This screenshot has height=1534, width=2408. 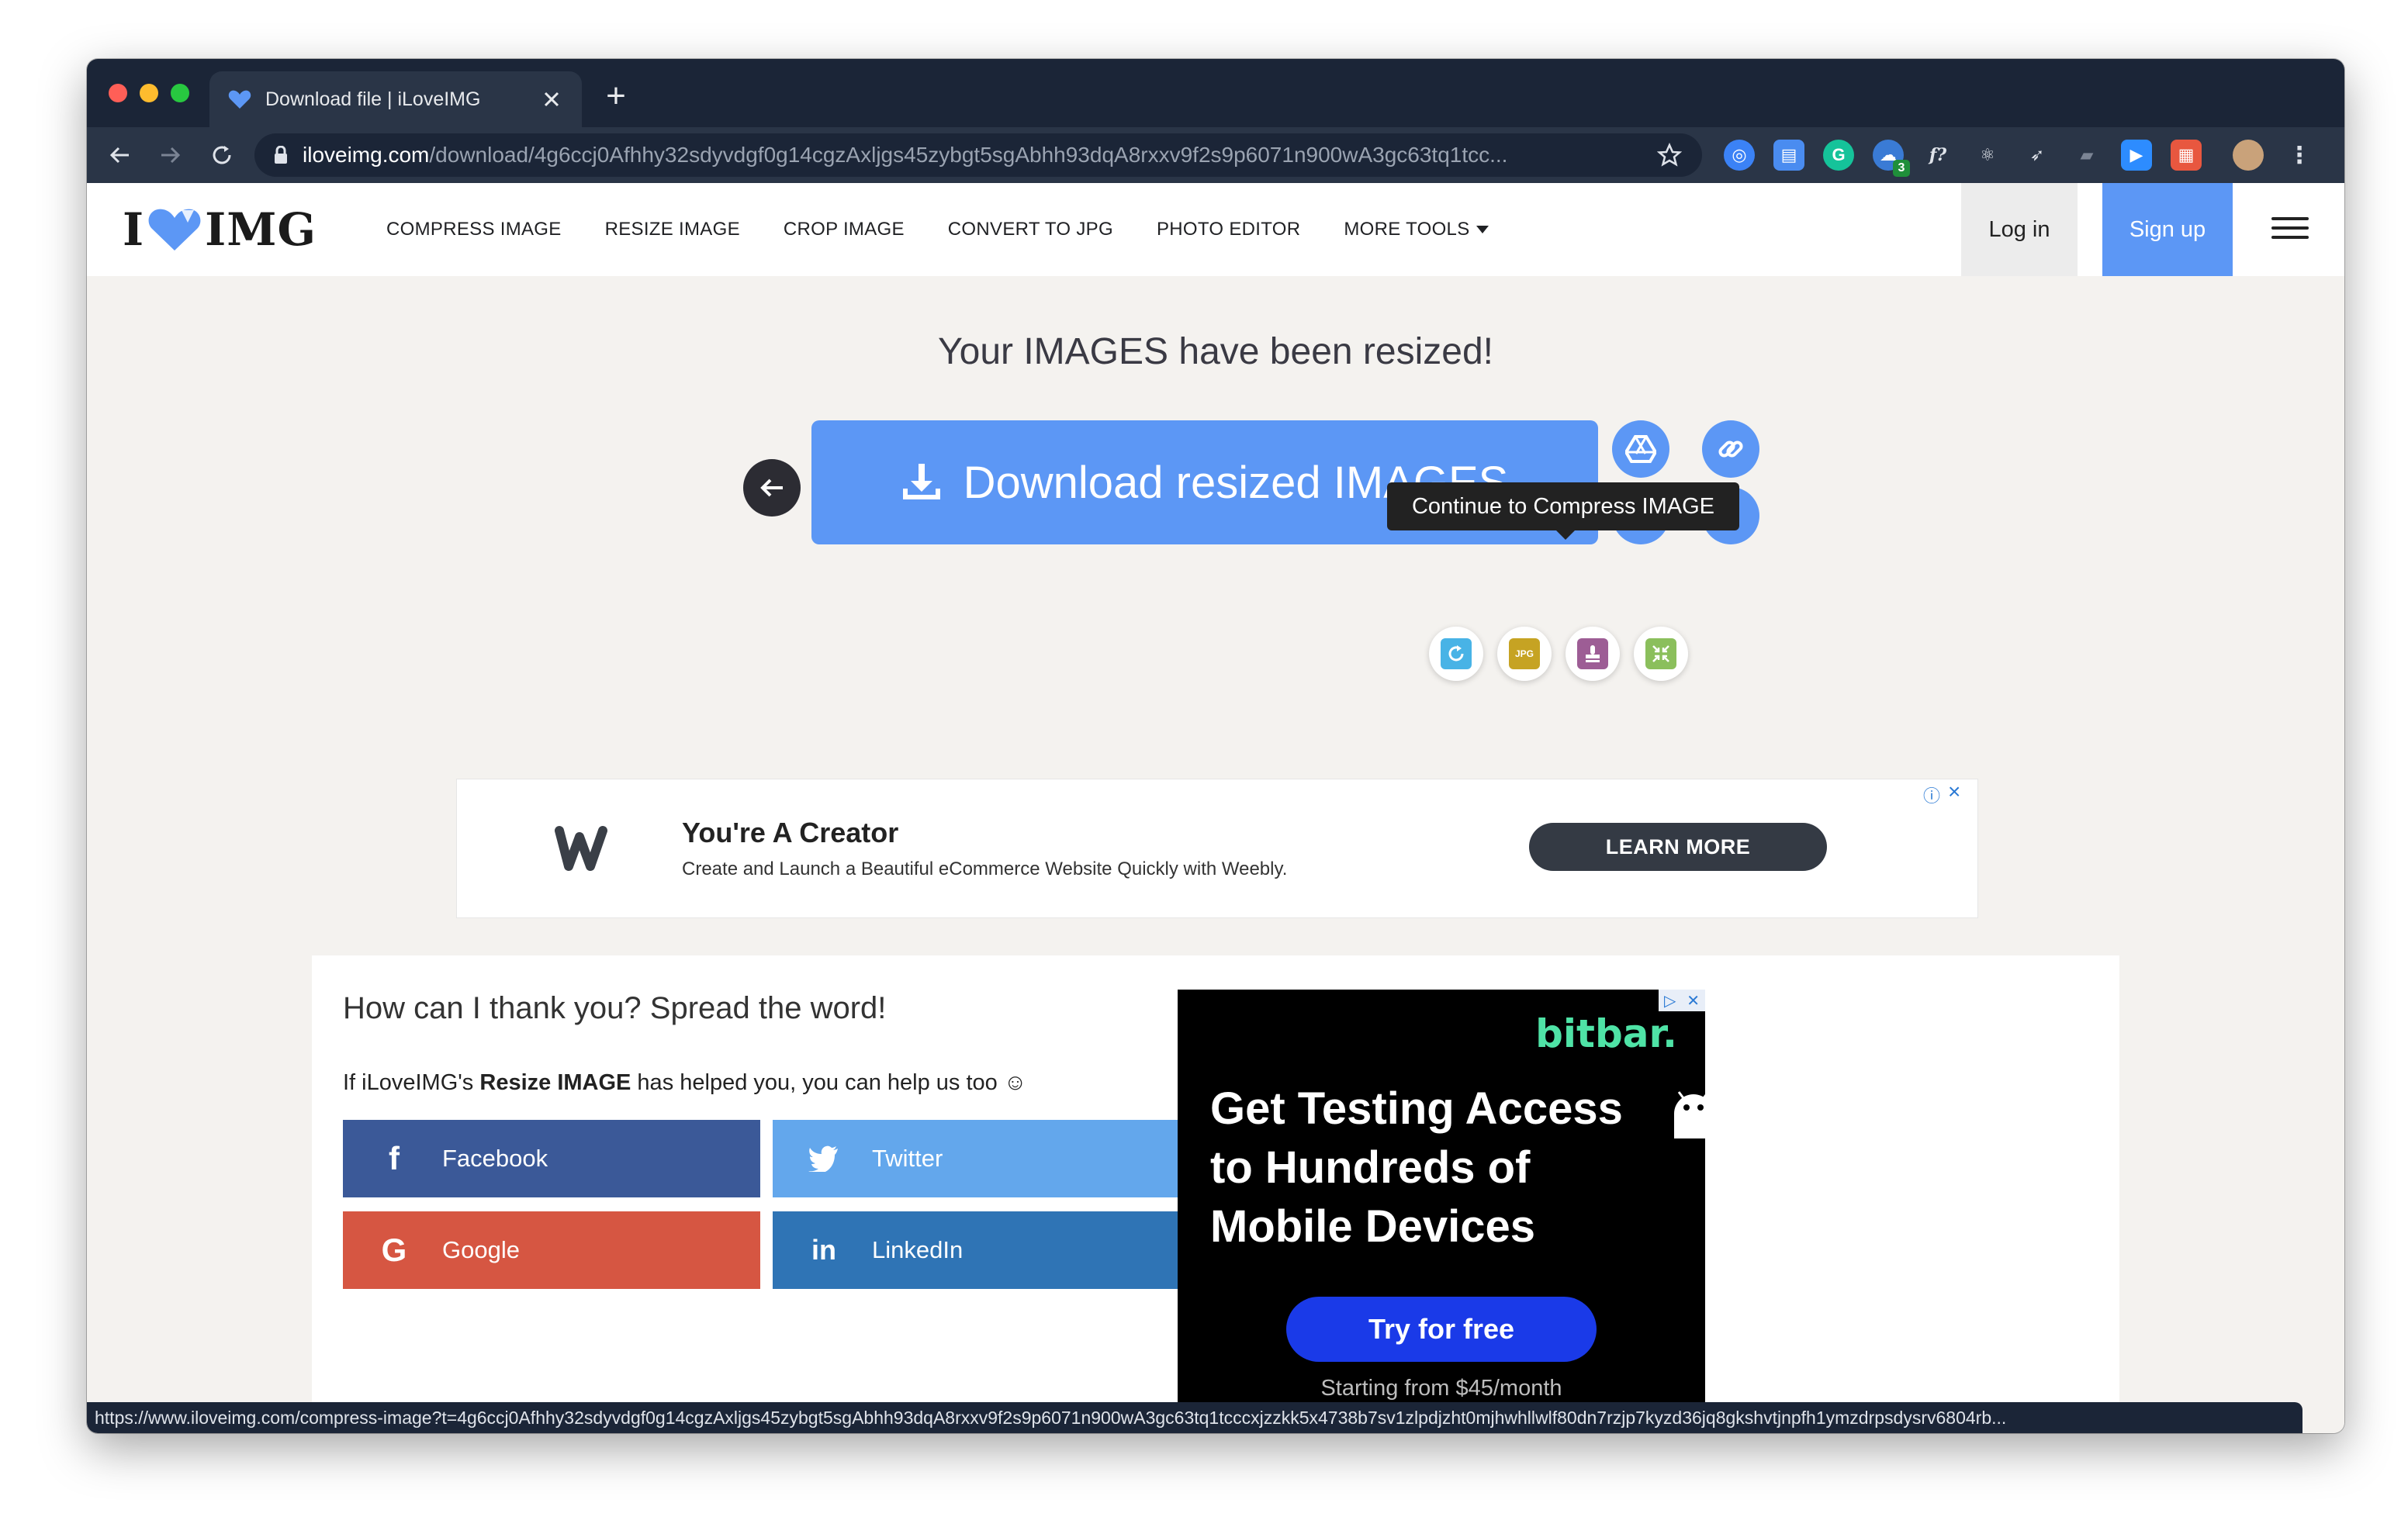 What do you see at coordinates (790, 832) in the screenshot?
I see `ad-title: You're A Creator` at bounding box center [790, 832].